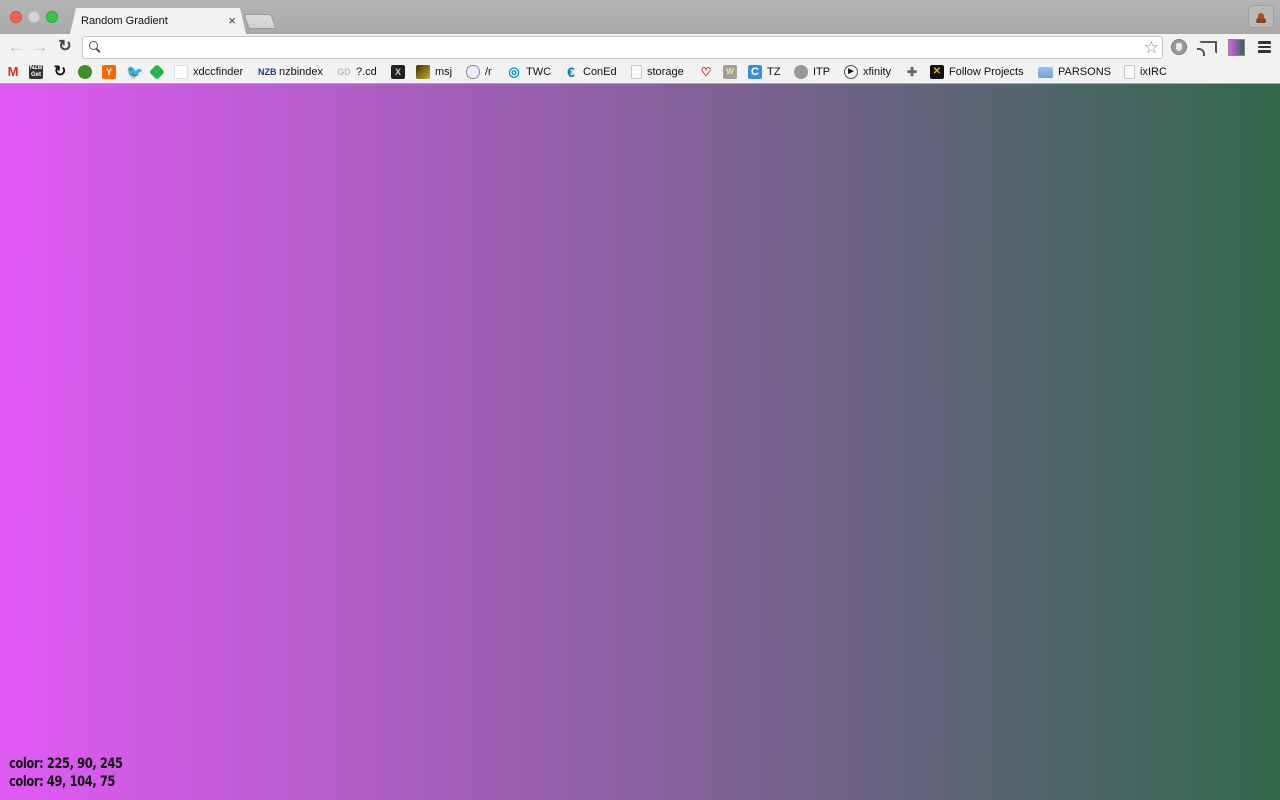 The height and width of the screenshot is (800, 1280). What do you see at coordinates (473, 72) in the screenshot?
I see `reddit-icon` at bounding box center [473, 72].